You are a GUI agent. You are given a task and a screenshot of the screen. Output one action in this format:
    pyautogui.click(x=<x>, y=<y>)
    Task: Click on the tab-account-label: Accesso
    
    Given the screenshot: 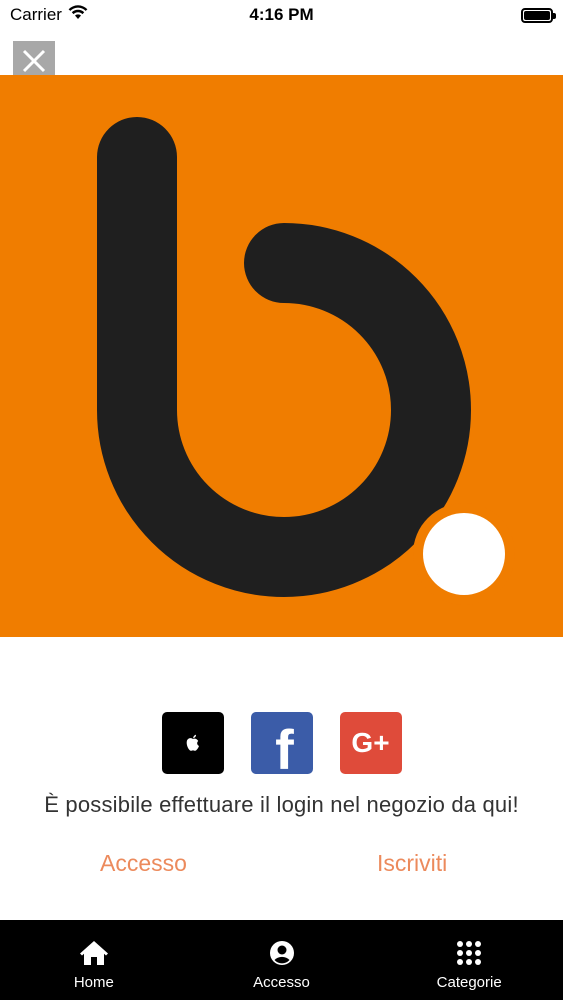 What is the action you would take?
    pyautogui.click(x=281, y=982)
    